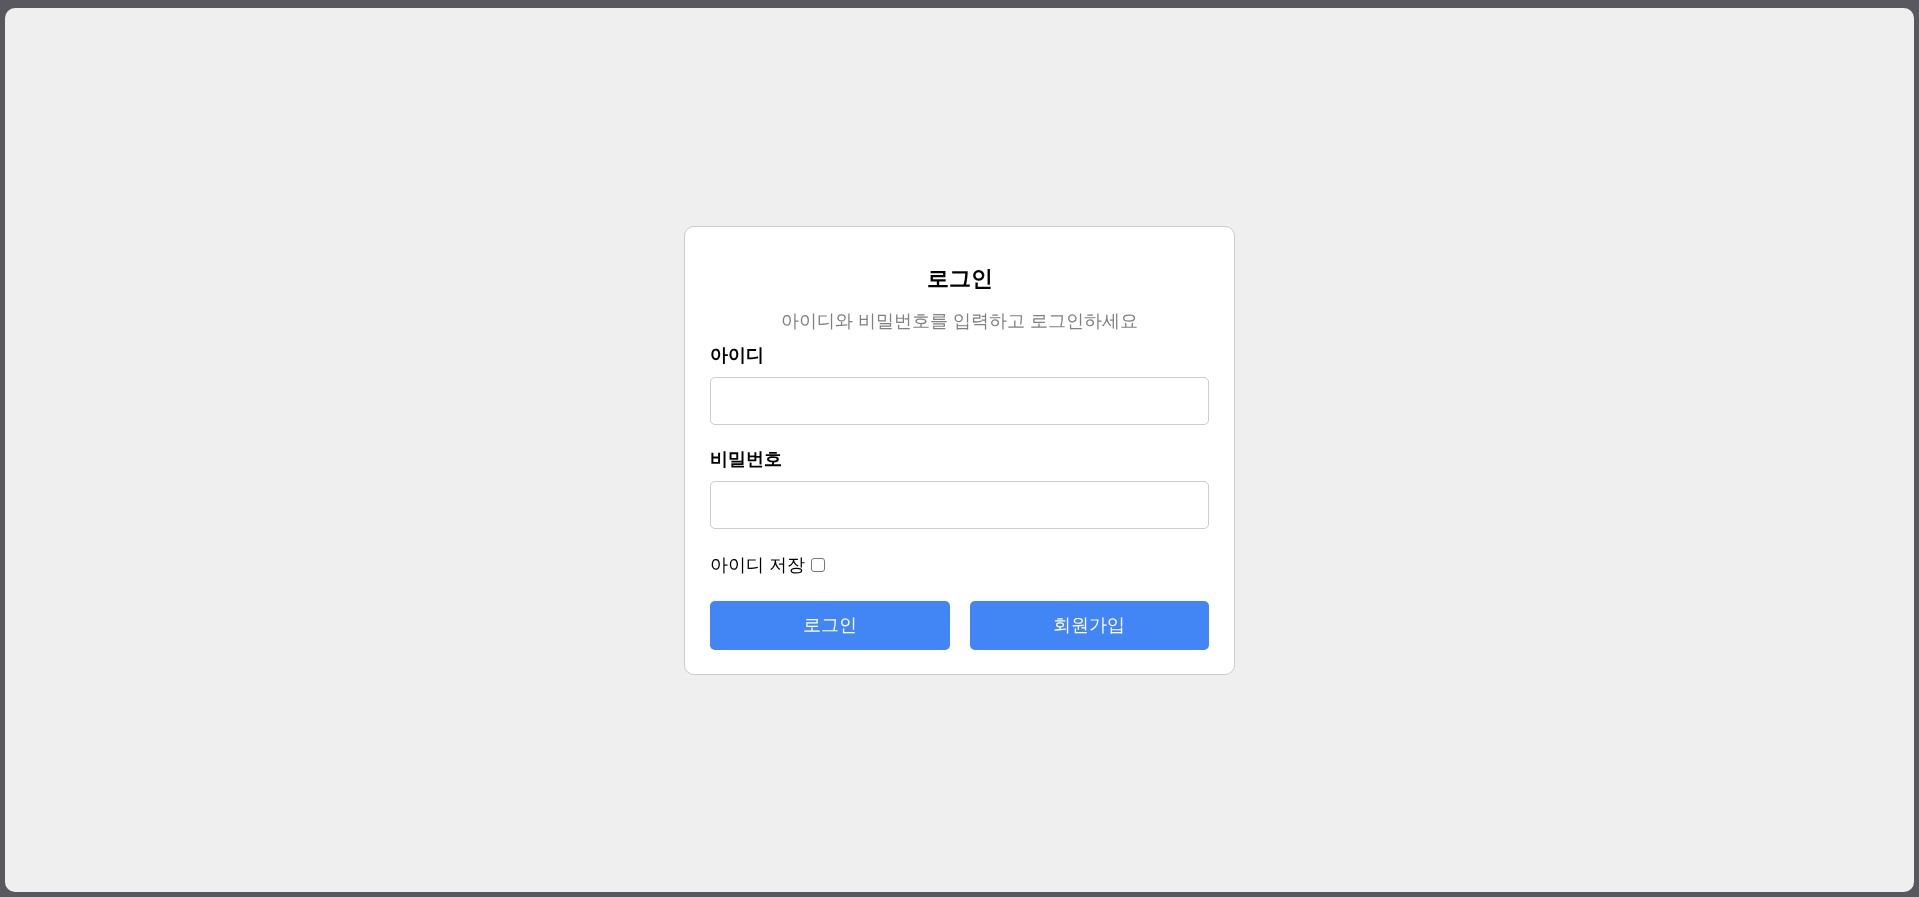 This screenshot has width=1919, height=897. I want to click on signup-button: 회원가입, so click(1089, 625).